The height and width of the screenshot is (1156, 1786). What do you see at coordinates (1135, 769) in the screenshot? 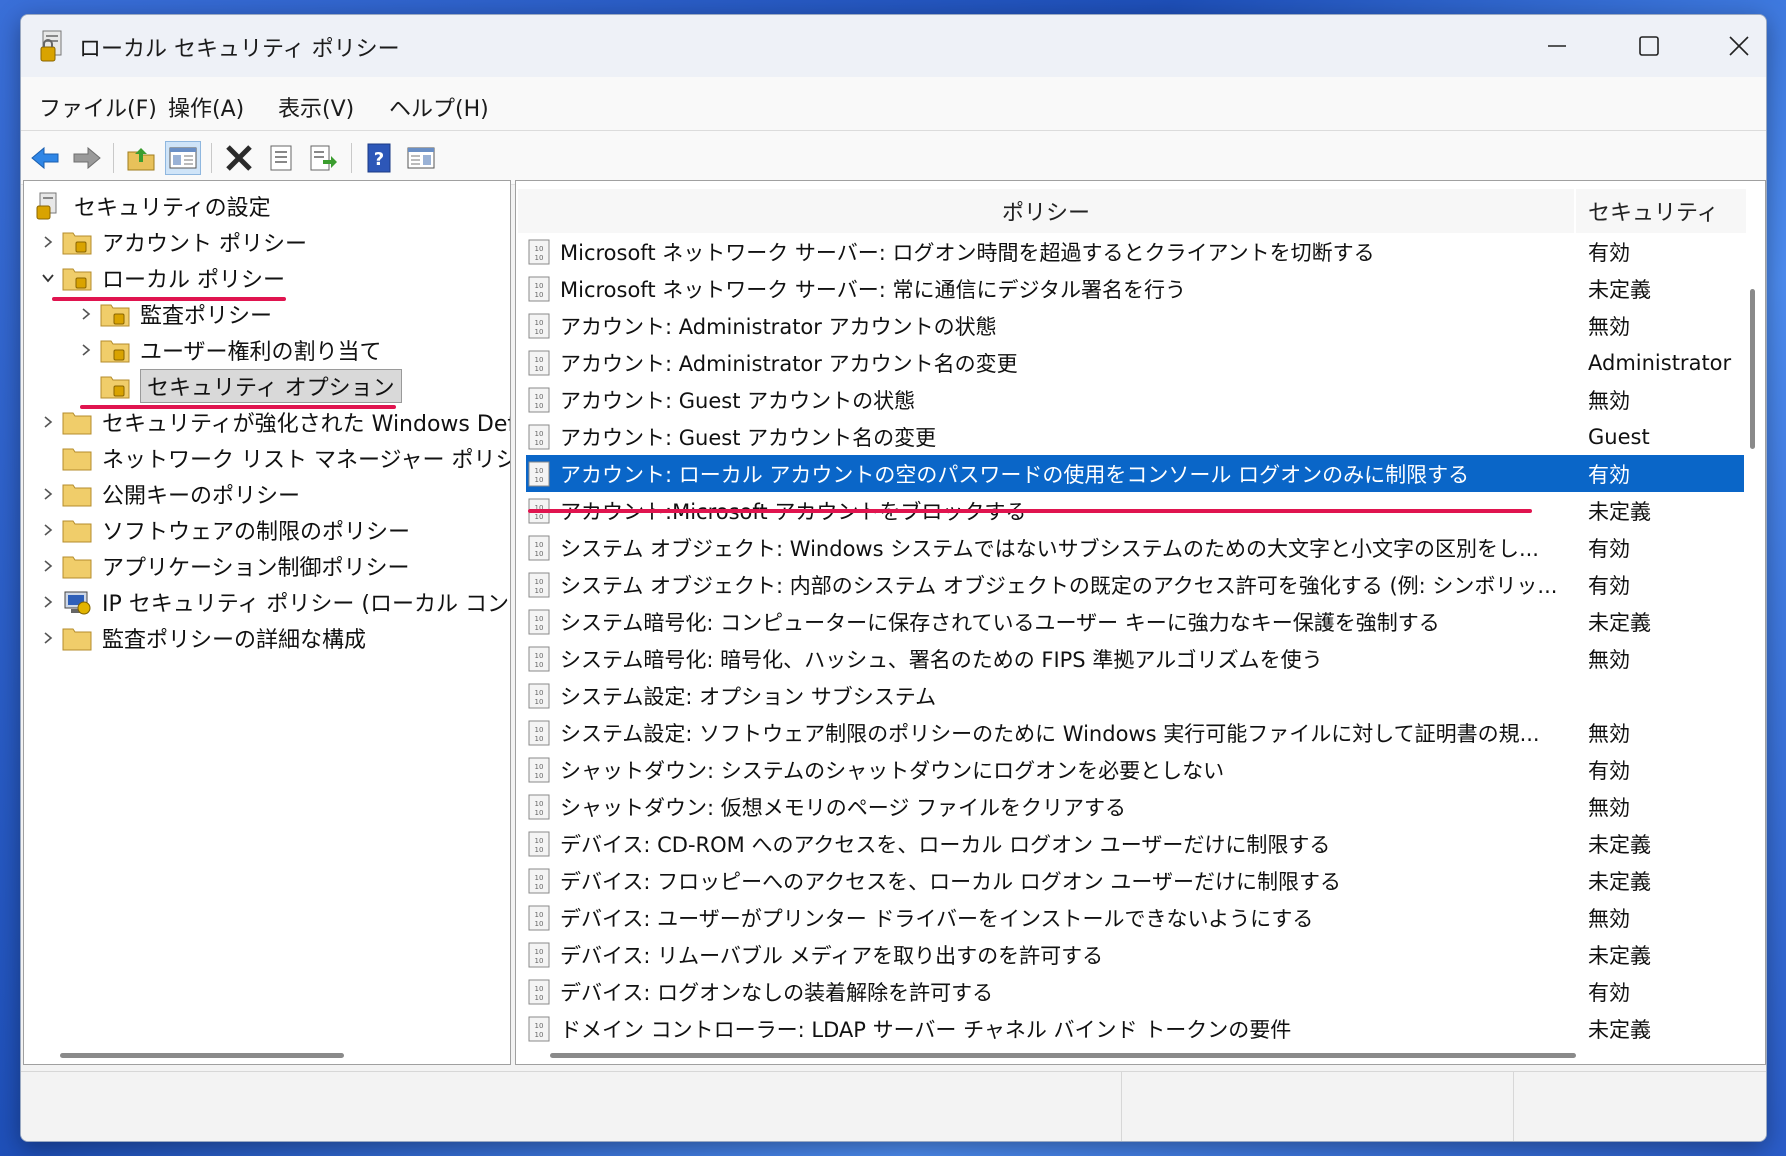
I see `policy-row: 10 10 シャットダウン: システムのシャットダウンにログオンを必要としない 有効` at bounding box center [1135, 769].